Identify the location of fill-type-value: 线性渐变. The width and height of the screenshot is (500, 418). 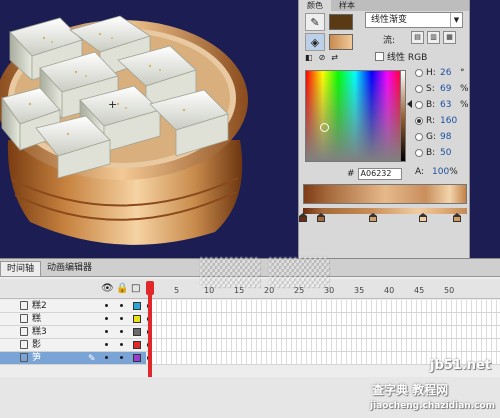
(389, 20).